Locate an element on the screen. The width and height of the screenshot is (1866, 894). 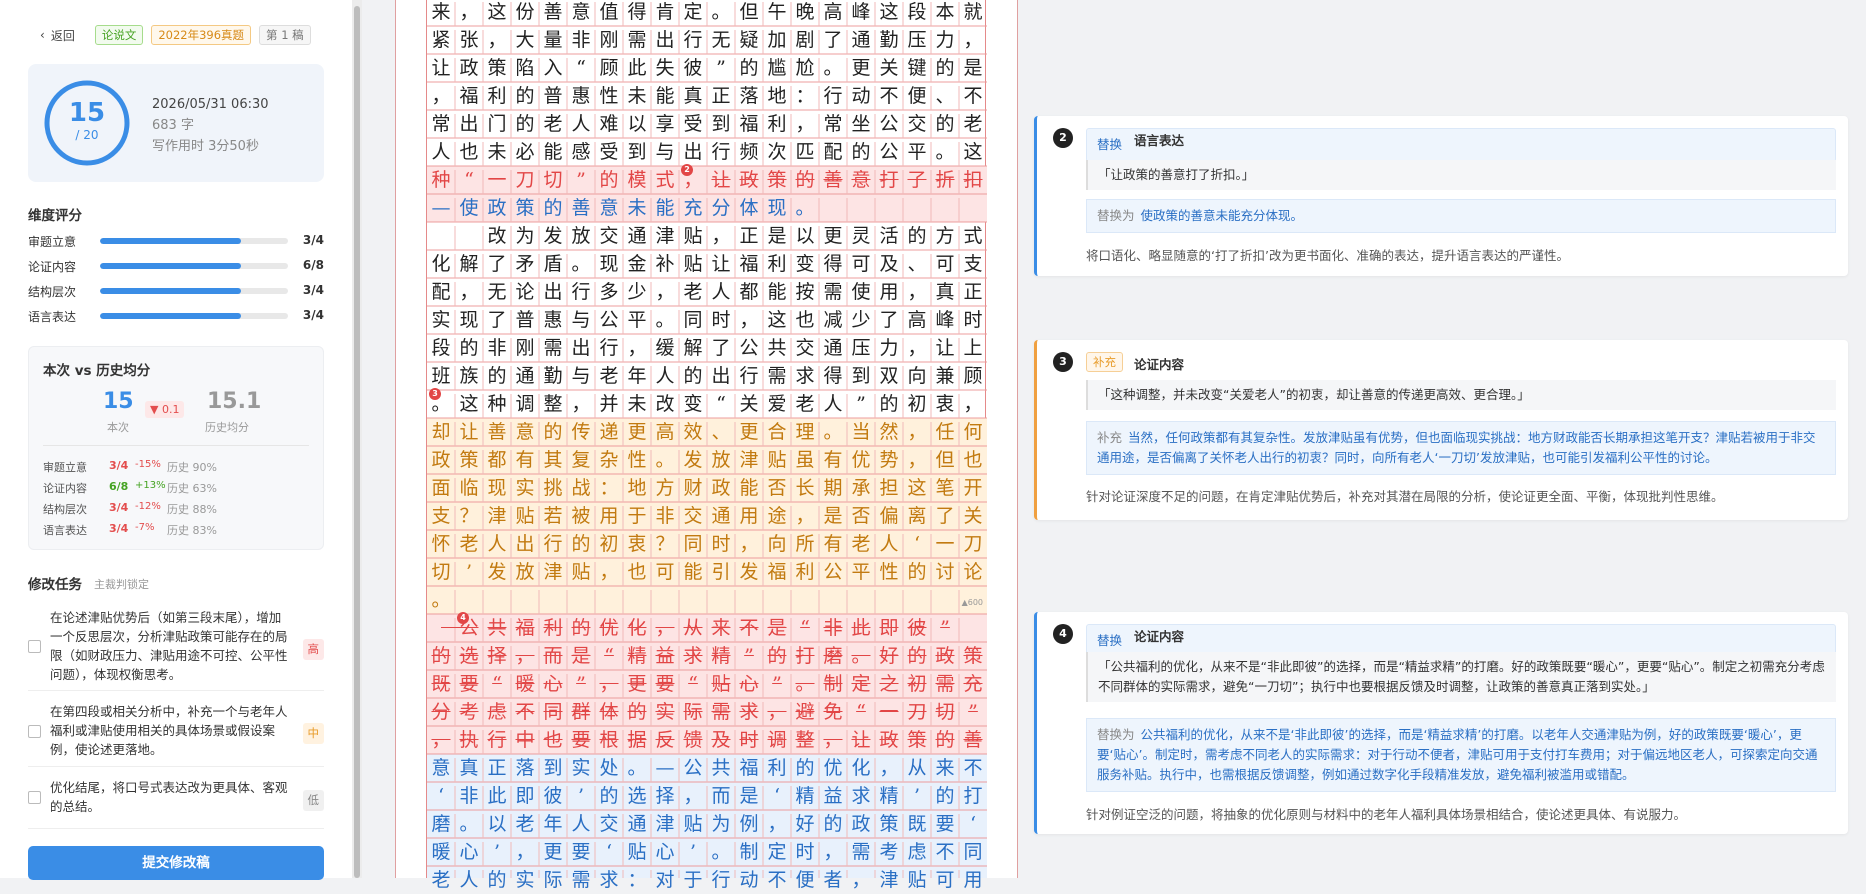
card-note: 将口语化、略显随意的‘打了折扣’改为更书面化、准确的表达，提升语言表达的严谨性。 is located at coordinates (1327, 255).